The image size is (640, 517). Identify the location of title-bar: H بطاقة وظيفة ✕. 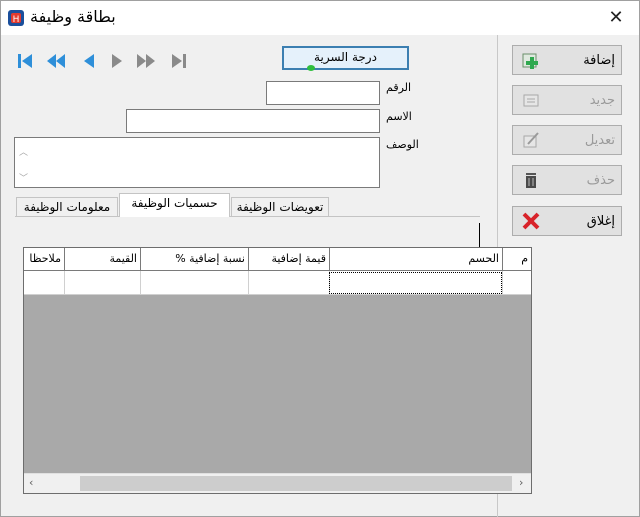
(320, 18).